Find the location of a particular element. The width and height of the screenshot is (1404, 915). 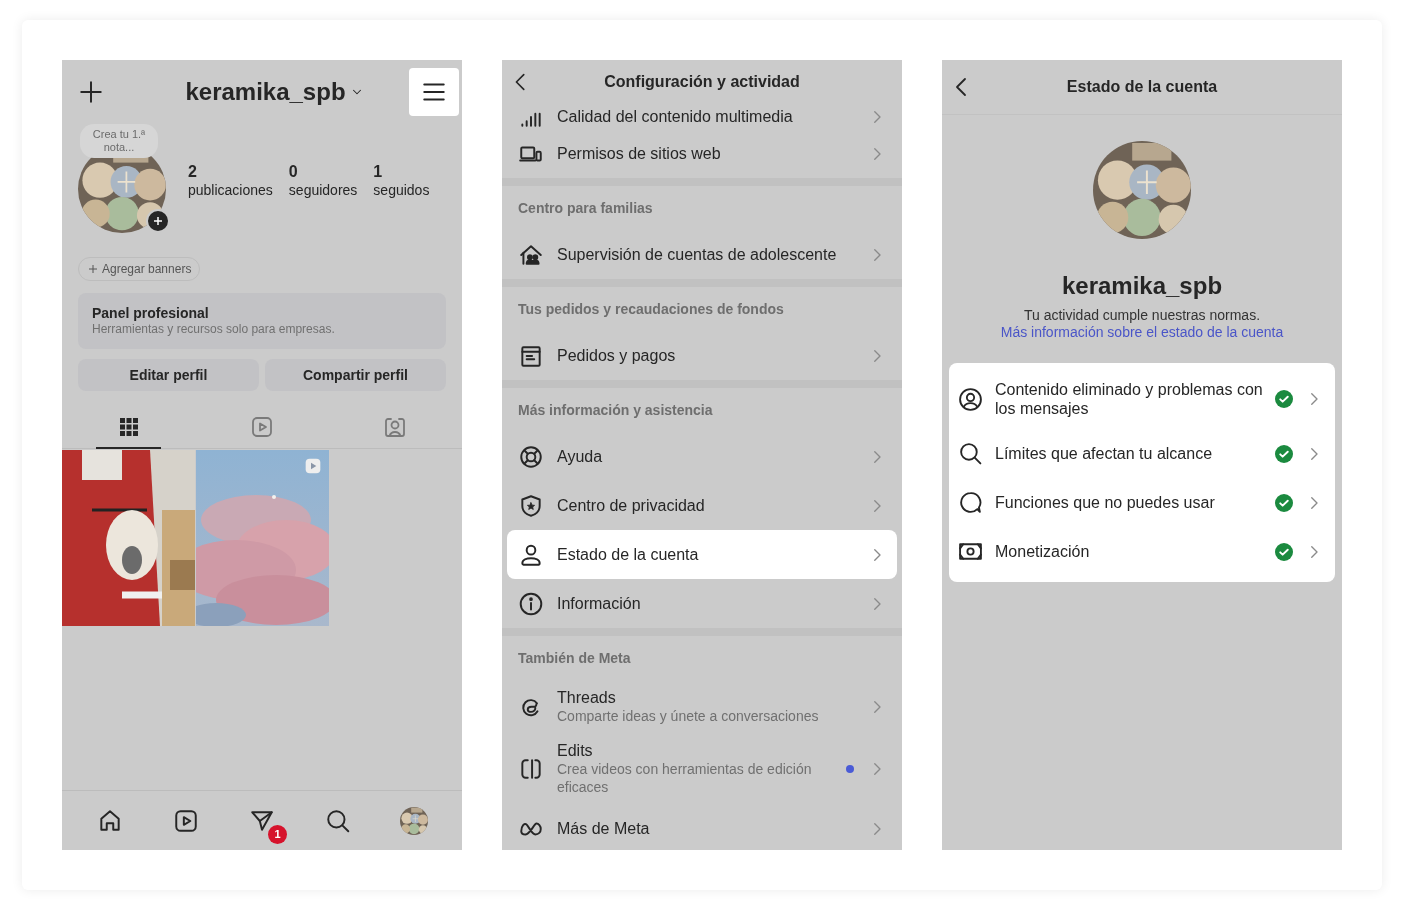

item-label: Estado de la cuenta is located at coordinates (628, 554).